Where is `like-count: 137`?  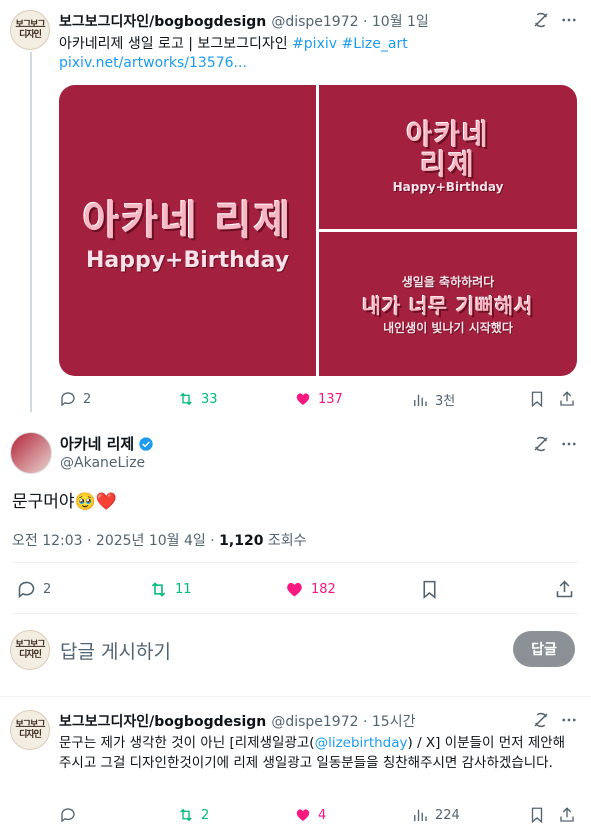
like-count: 137 is located at coordinates (330, 399).